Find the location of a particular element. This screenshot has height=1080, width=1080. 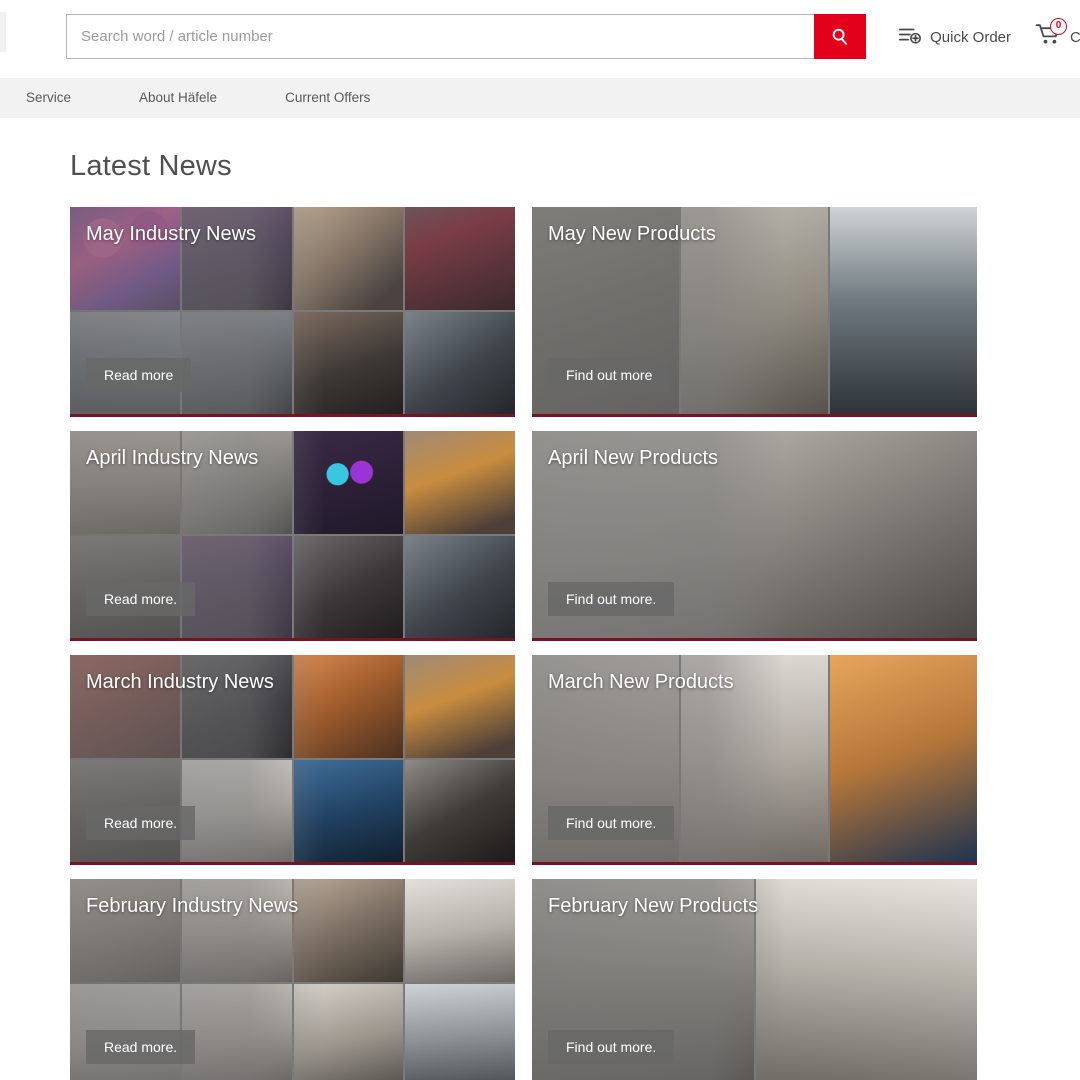

nav-item-service: Service is located at coordinates (54, 98).